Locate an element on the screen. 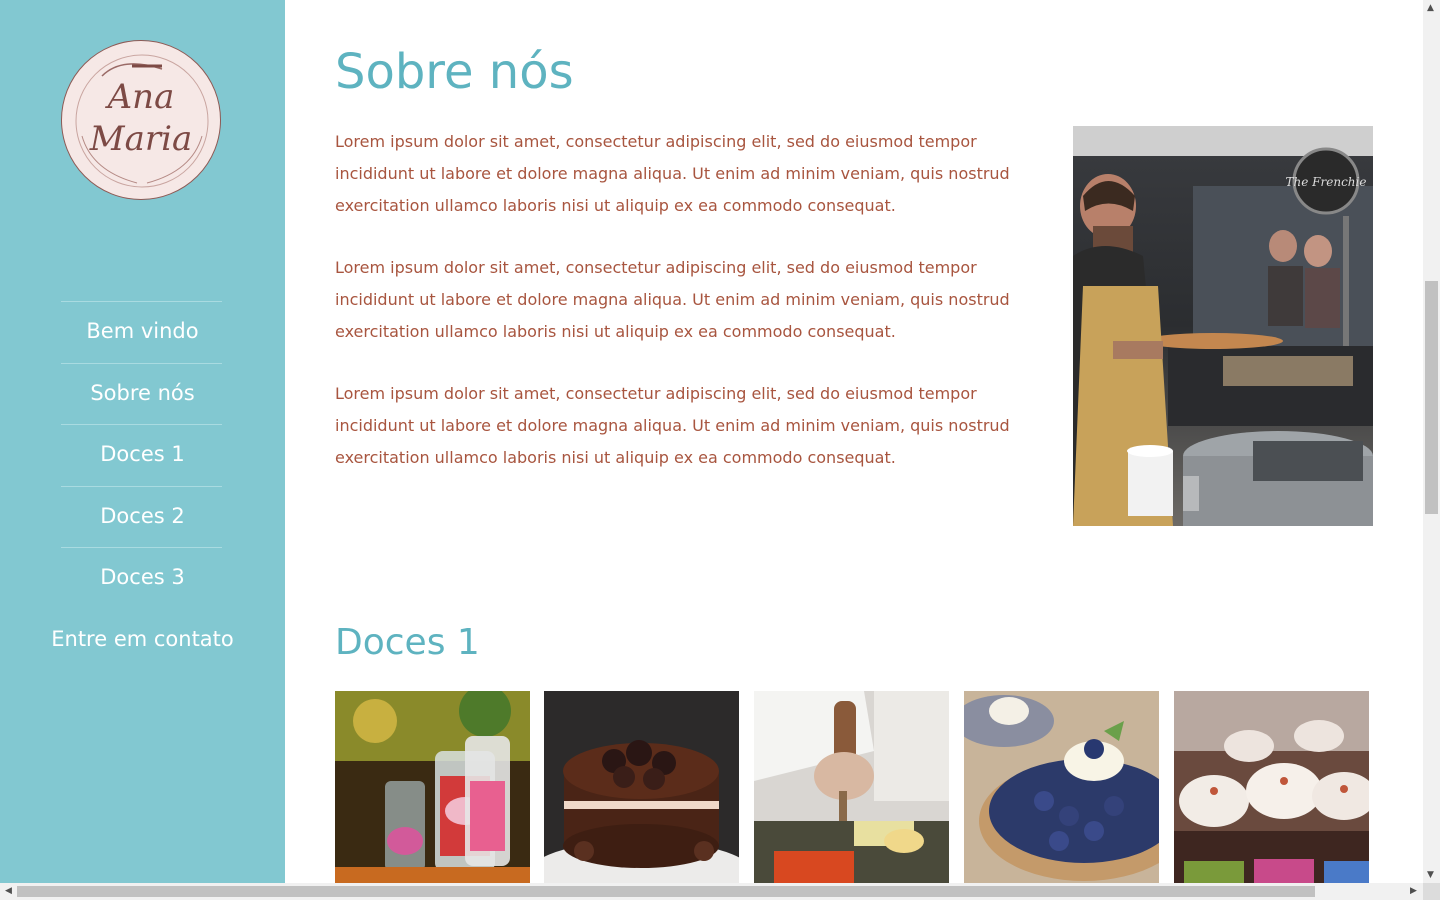 Image resolution: width=1440 pixels, height=900 pixels. nav-item-doces-2: Doces 2 is located at coordinates (142, 516).